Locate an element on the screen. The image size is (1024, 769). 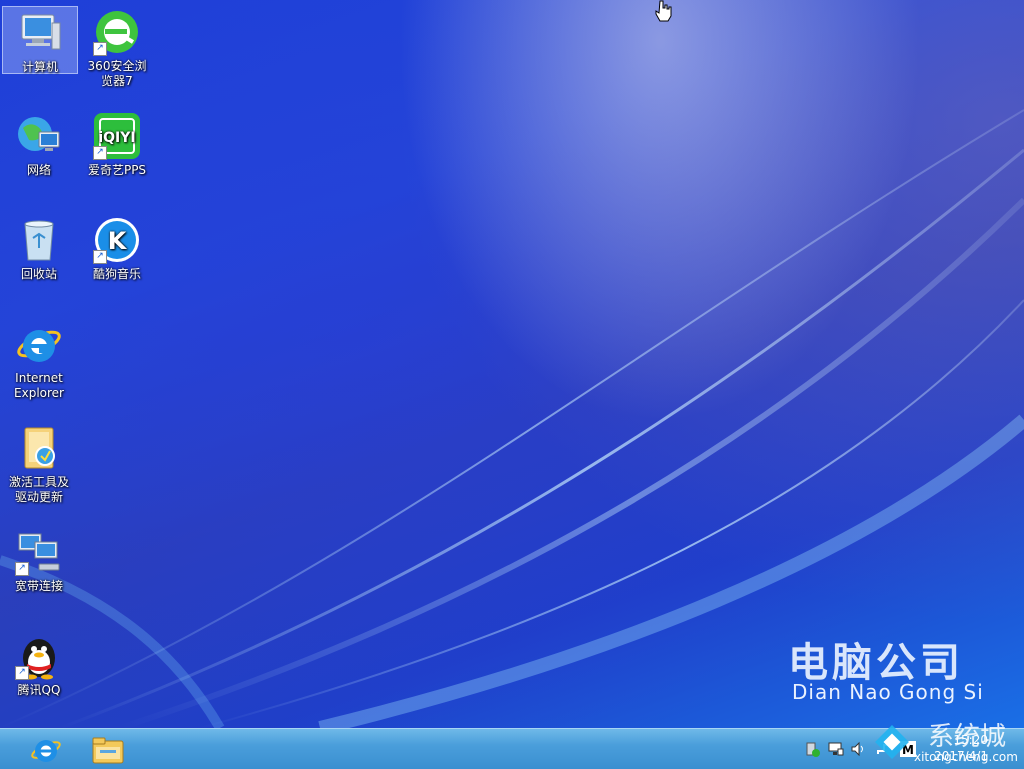
computer-icon is located at coordinates (40, 33).